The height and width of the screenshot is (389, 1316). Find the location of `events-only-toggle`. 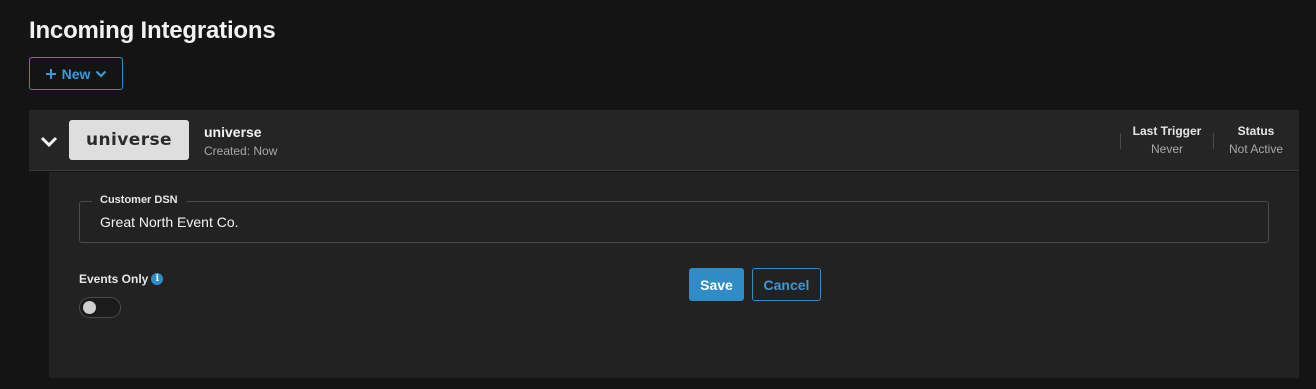

events-only-toggle is located at coordinates (100, 307).